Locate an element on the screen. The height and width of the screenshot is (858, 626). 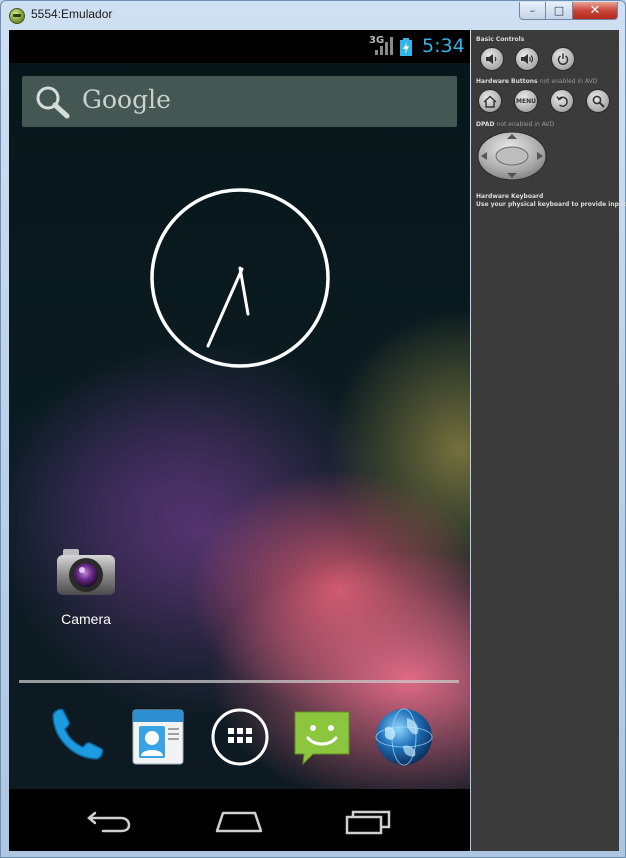
power-button is located at coordinates (563, 59).